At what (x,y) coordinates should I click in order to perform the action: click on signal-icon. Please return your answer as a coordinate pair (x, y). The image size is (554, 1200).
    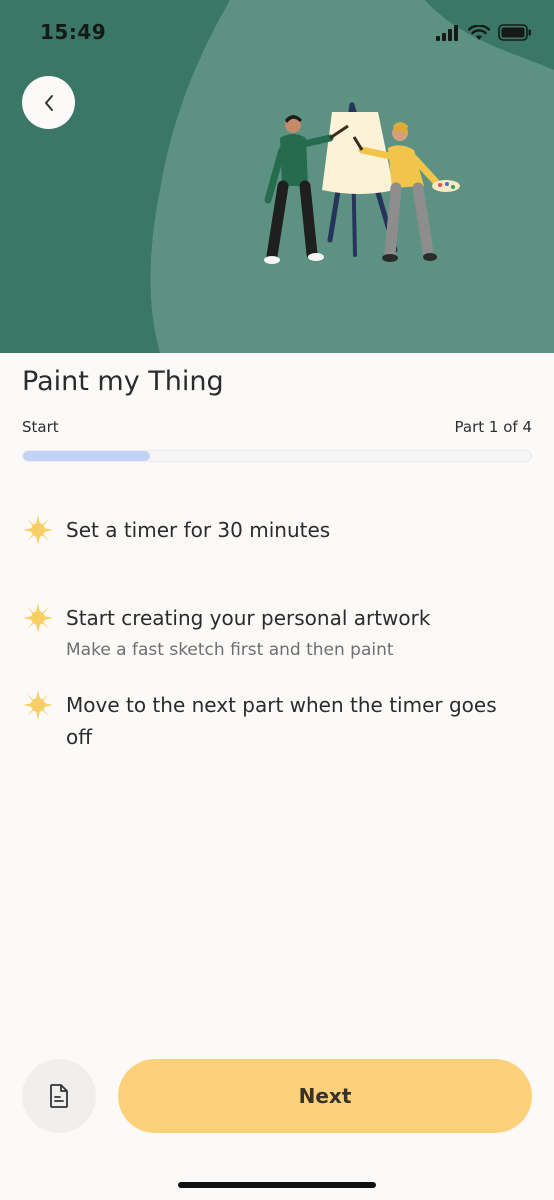
    Looking at the image, I should click on (447, 32).